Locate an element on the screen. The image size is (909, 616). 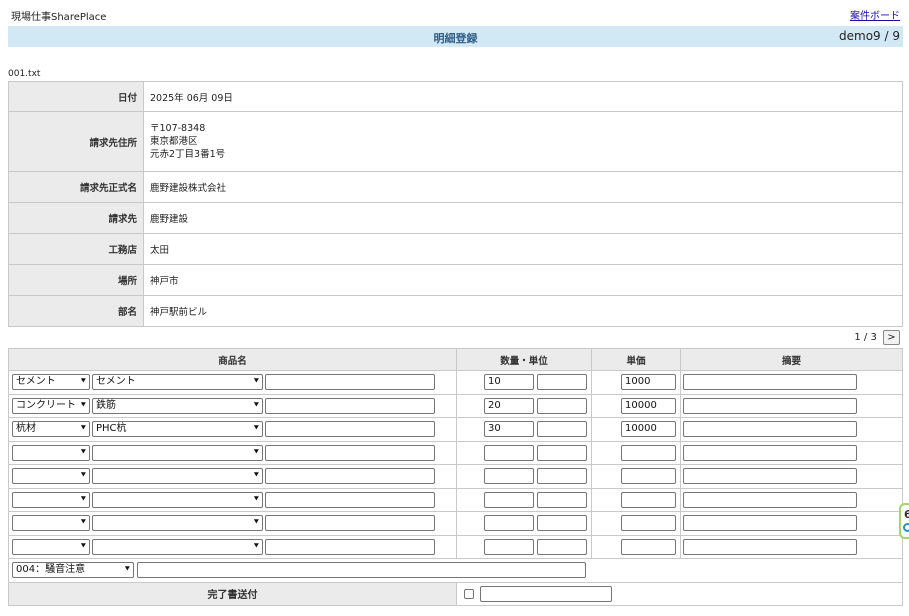
note-select-value: 004：騒音注意 is located at coordinates (51, 570).